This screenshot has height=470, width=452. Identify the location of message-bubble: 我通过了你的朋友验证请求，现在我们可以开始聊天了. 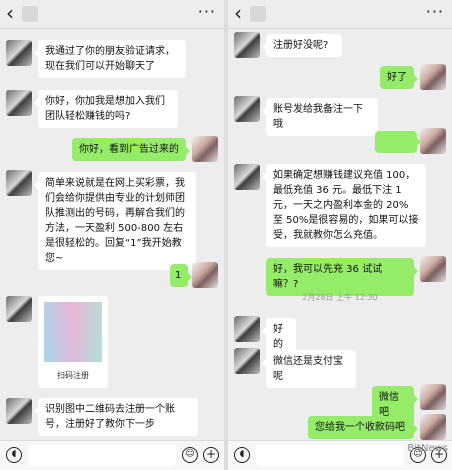
(110, 59).